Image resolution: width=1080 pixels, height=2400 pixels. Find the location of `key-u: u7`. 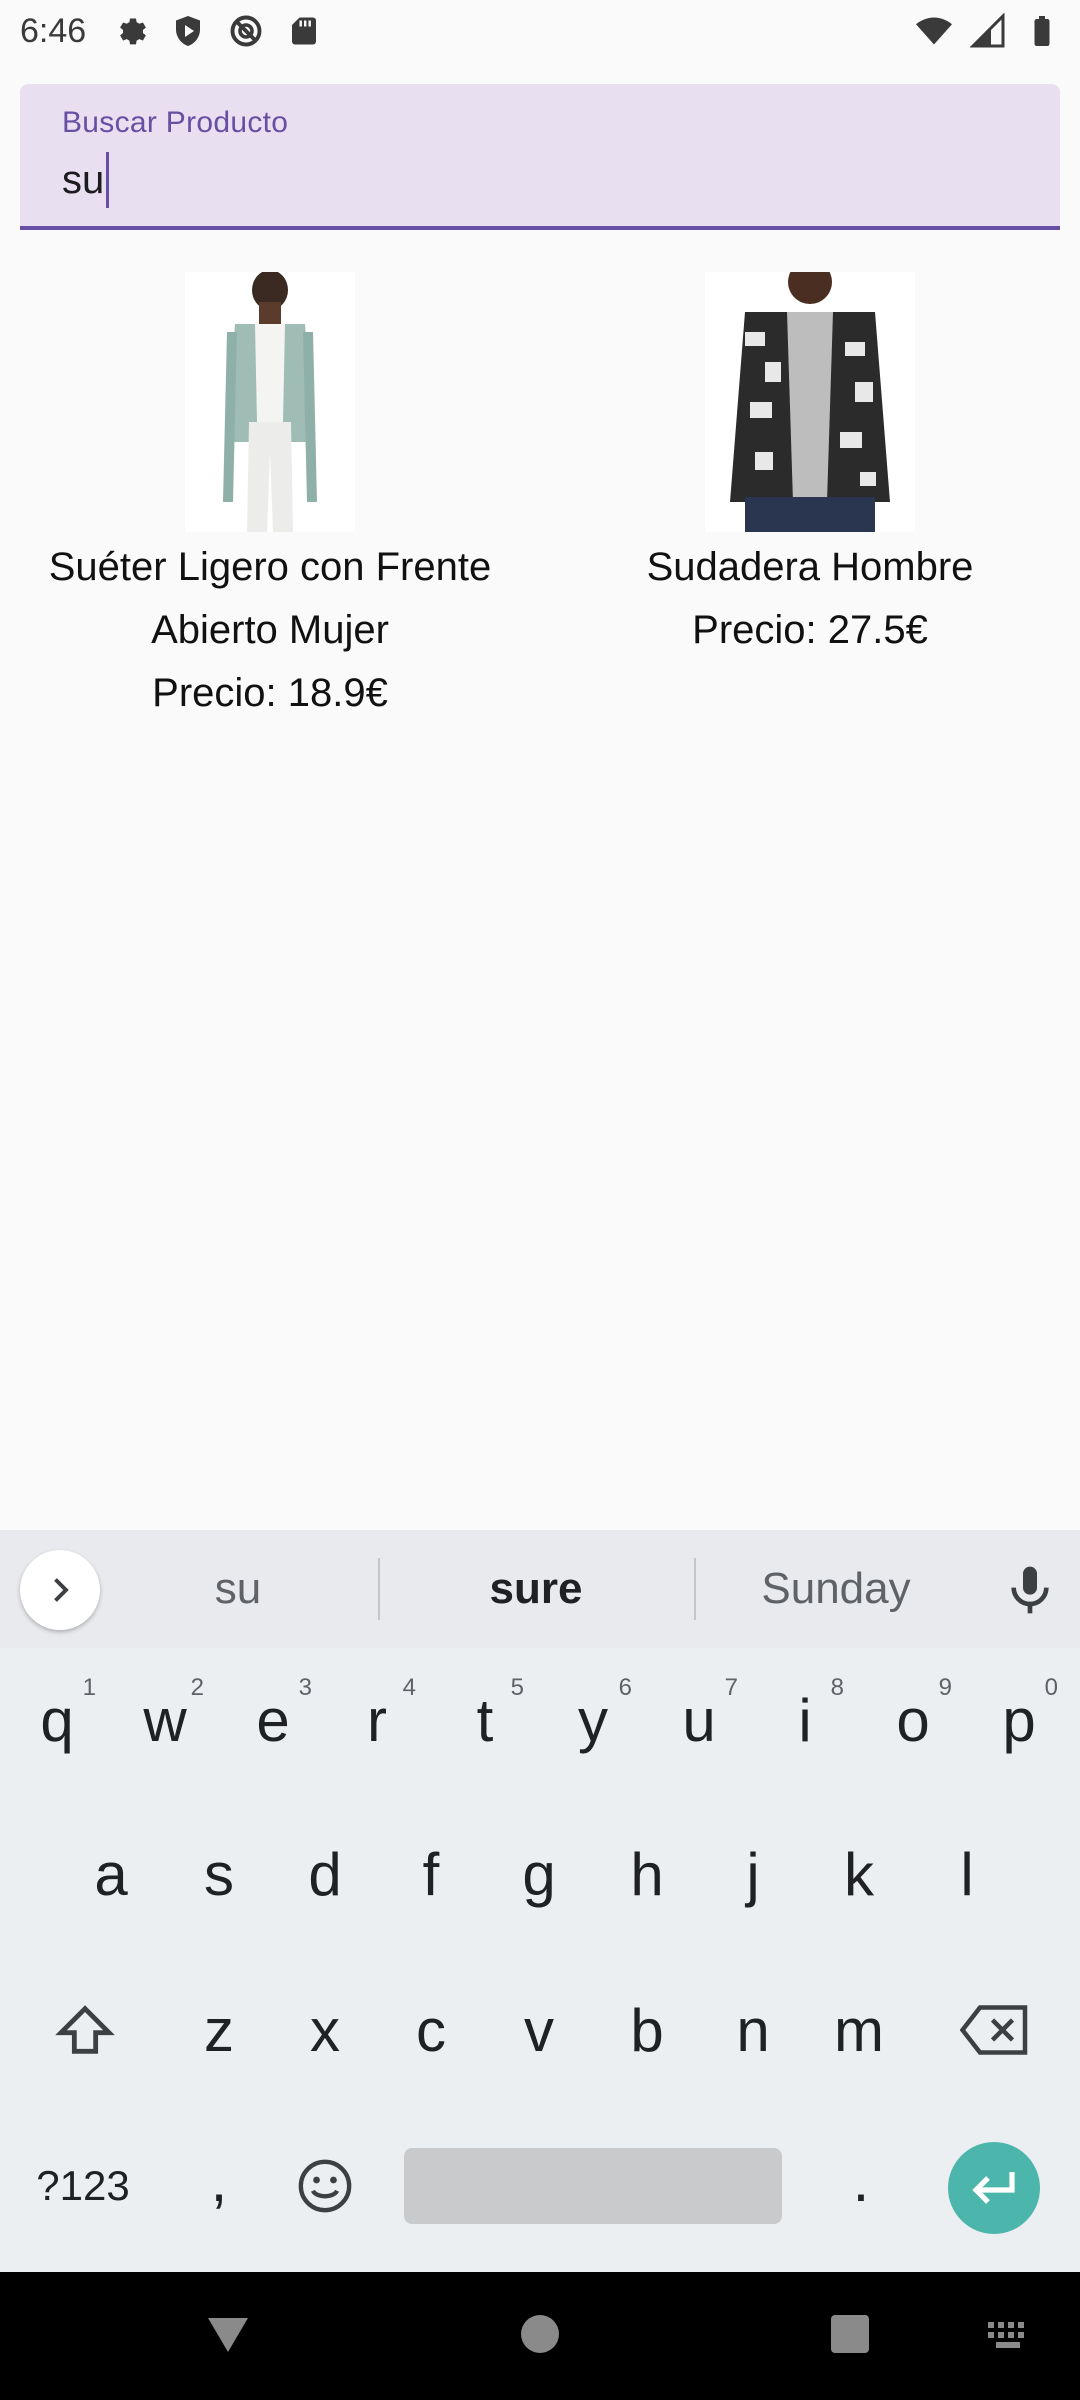

key-u: u7 is located at coordinates (699, 1720).